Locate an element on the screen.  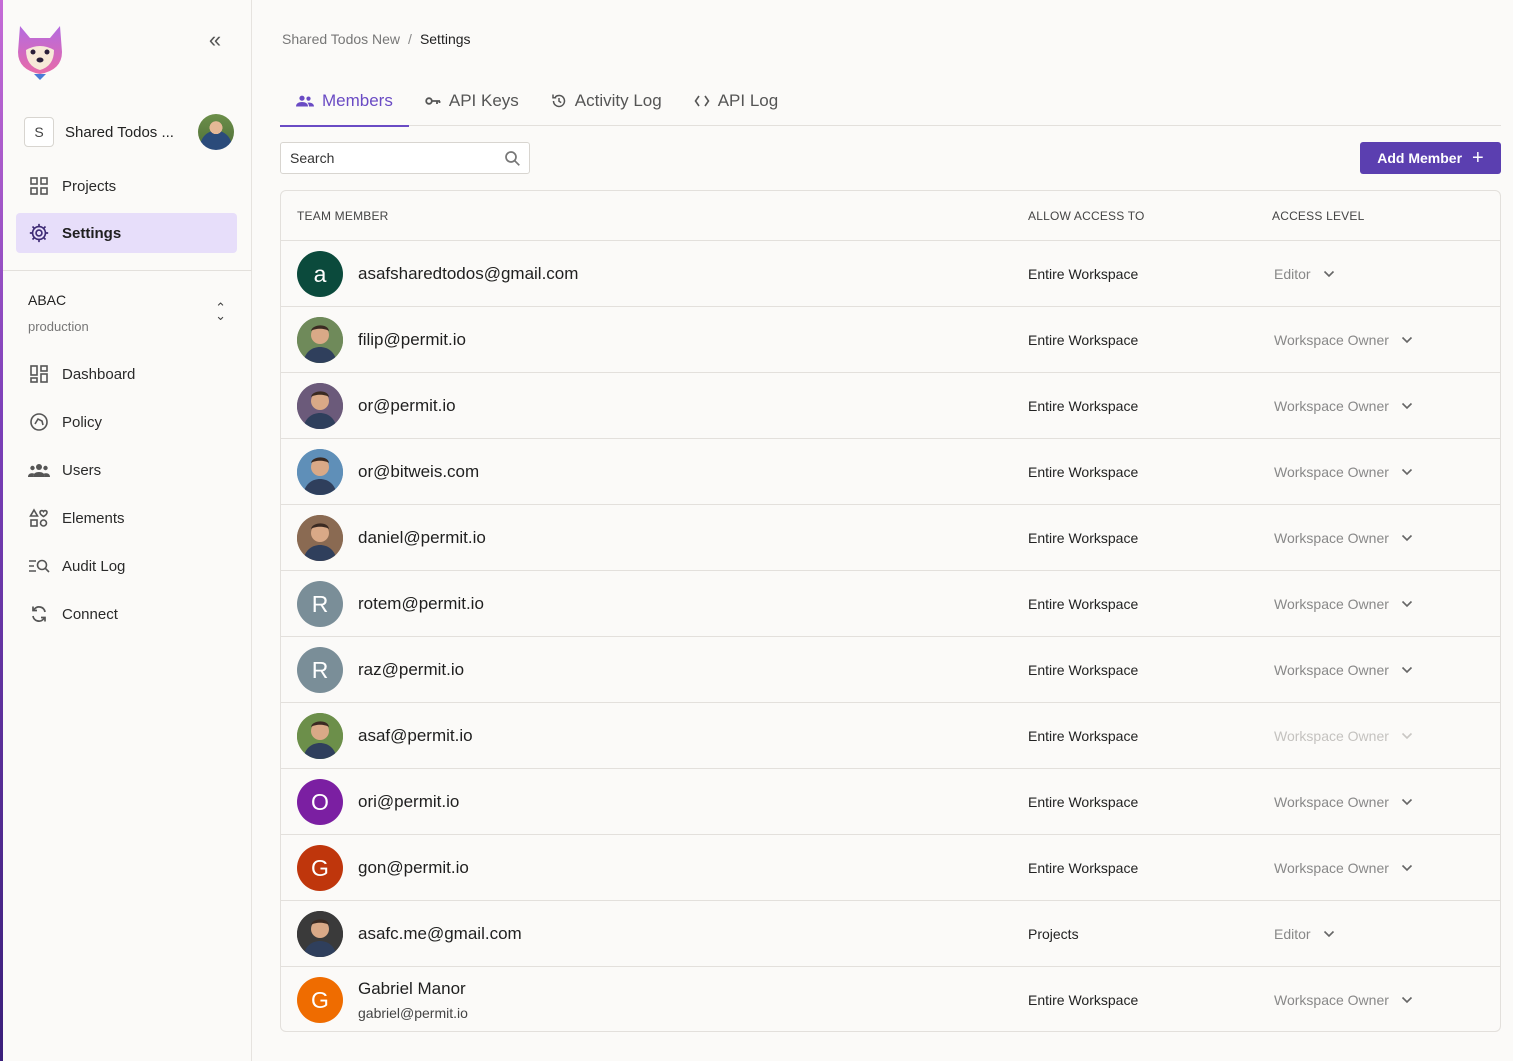
search-input is located at coordinates (386, 158).